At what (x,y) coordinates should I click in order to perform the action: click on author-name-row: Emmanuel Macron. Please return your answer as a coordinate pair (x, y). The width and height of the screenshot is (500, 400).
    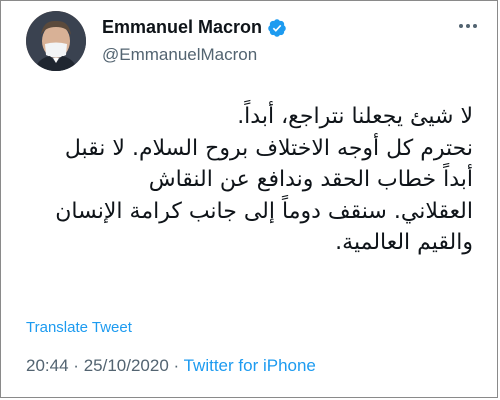
    Looking at the image, I should click on (194, 27).